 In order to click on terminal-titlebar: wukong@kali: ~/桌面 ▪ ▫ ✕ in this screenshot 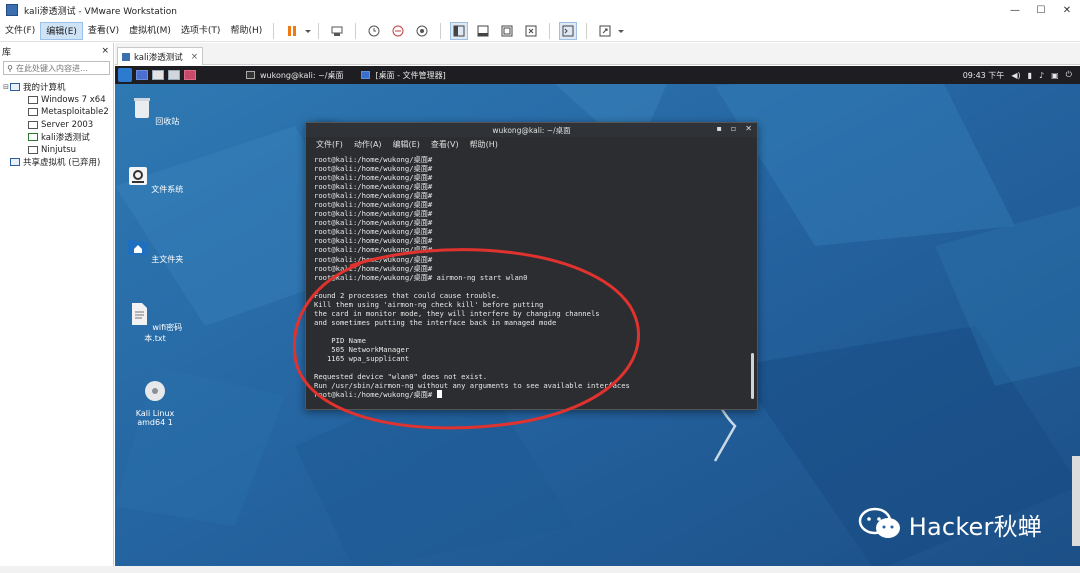, I will do `click(531, 130)`.